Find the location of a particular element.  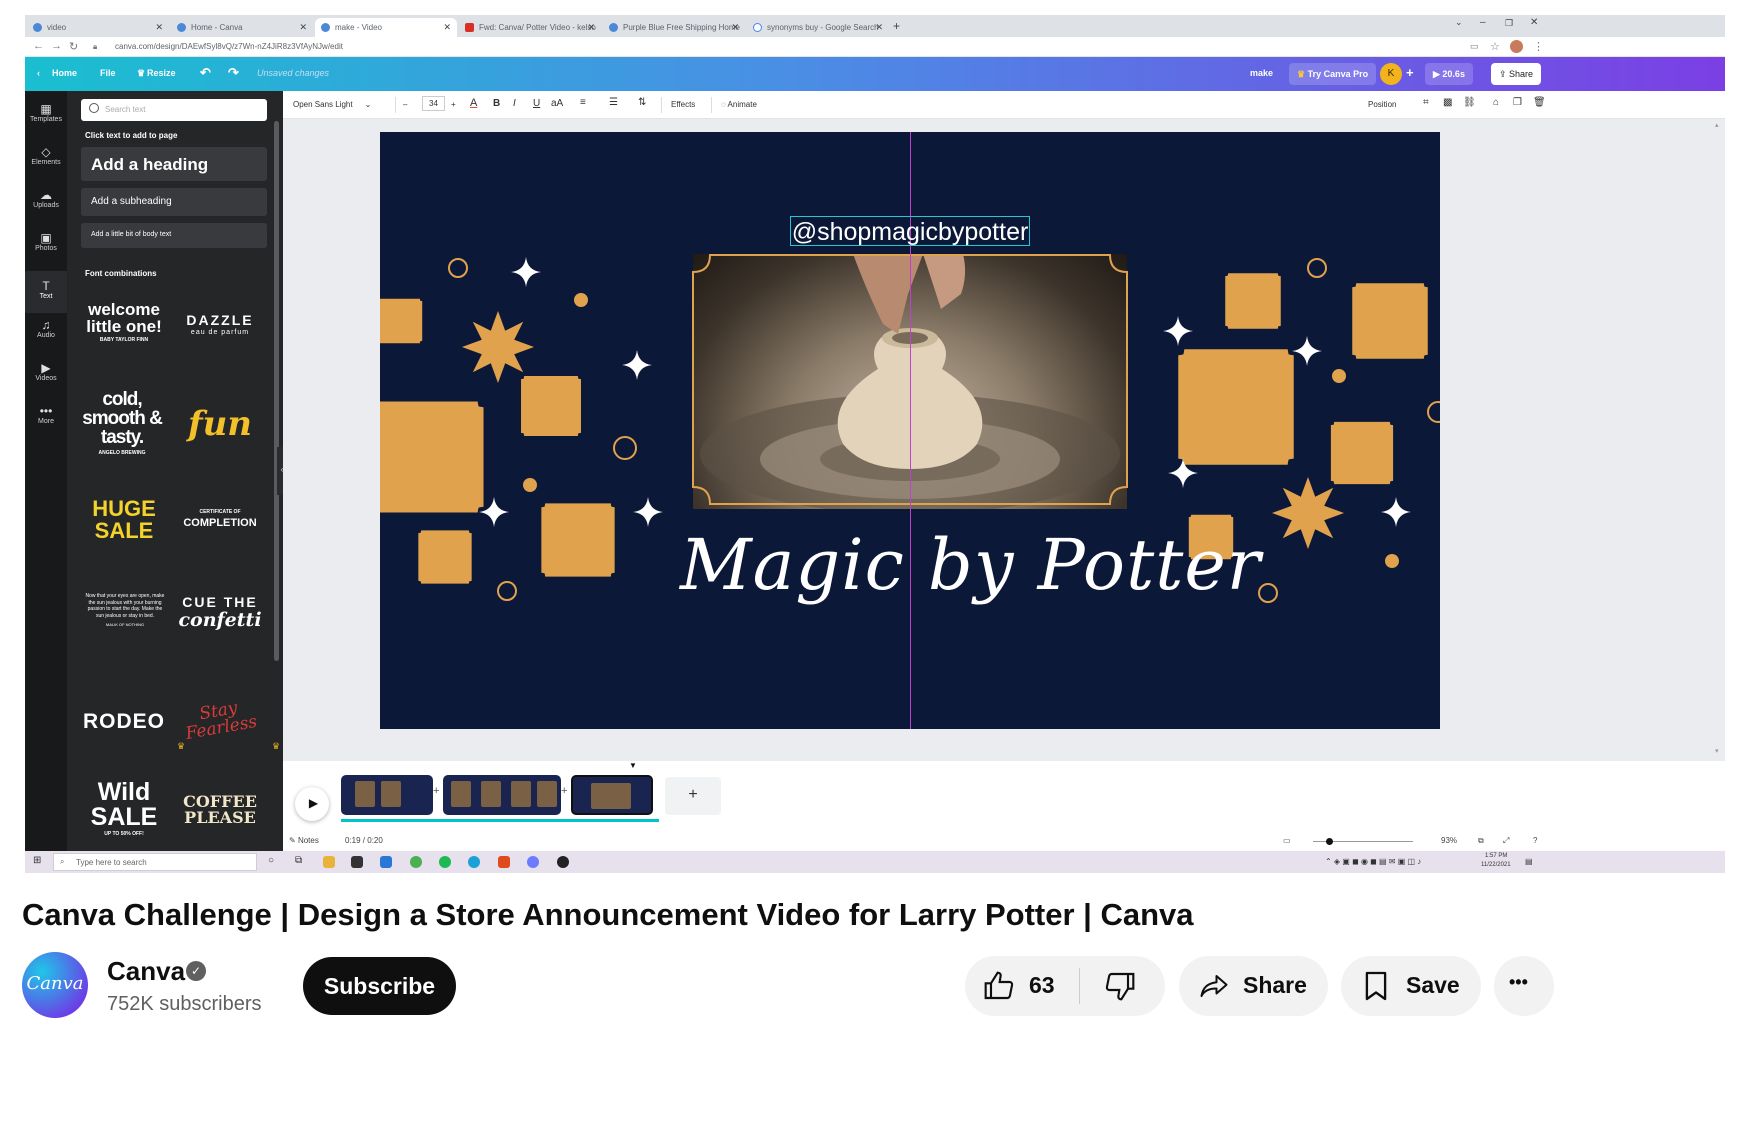

effects-button: Effects is located at coordinates (683, 104).